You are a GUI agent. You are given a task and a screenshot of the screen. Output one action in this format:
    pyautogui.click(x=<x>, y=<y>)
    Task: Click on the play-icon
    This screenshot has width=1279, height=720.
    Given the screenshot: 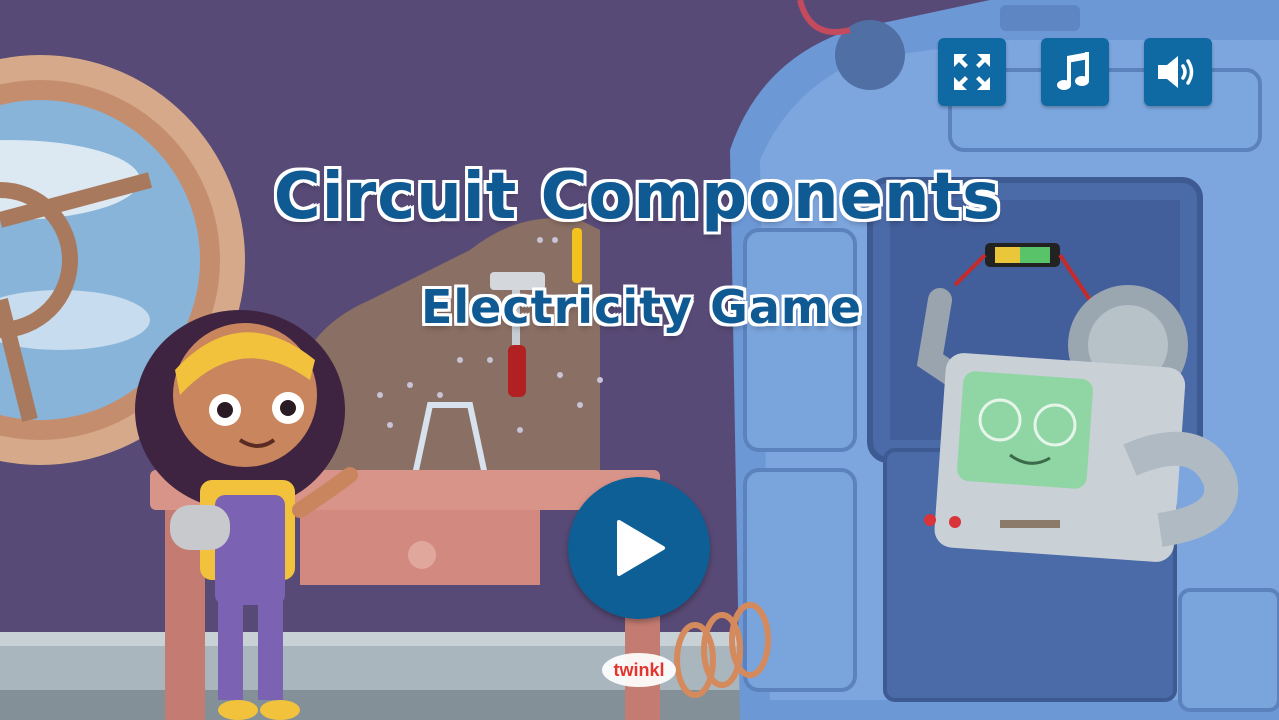 What is the action you would take?
    pyautogui.click(x=641, y=548)
    